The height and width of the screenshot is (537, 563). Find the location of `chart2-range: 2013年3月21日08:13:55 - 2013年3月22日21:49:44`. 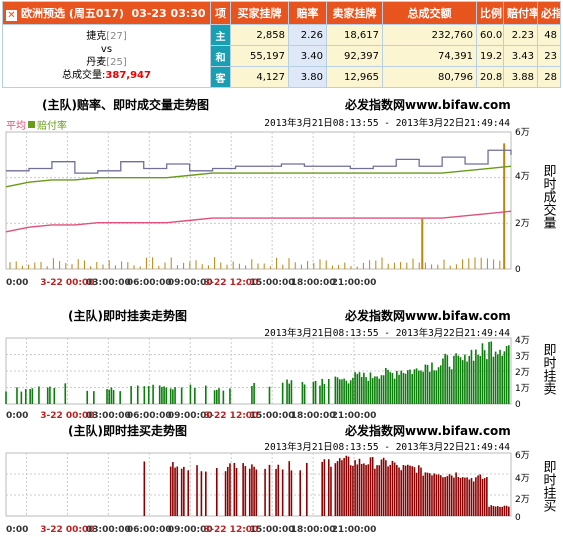

chart2-range: 2013年3月21日08:13:55 - 2013年3月22日21:49:44 is located at coordinates (387, 333).